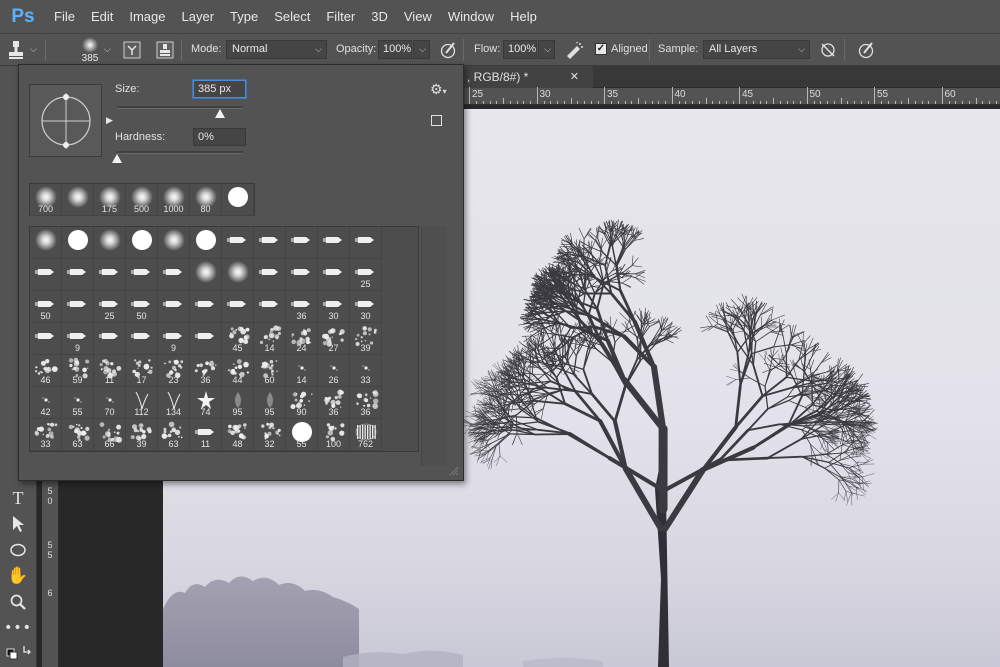 The image size is (1000, 667). I want to click on brush-preset-cell: 32, so click(270, 435).